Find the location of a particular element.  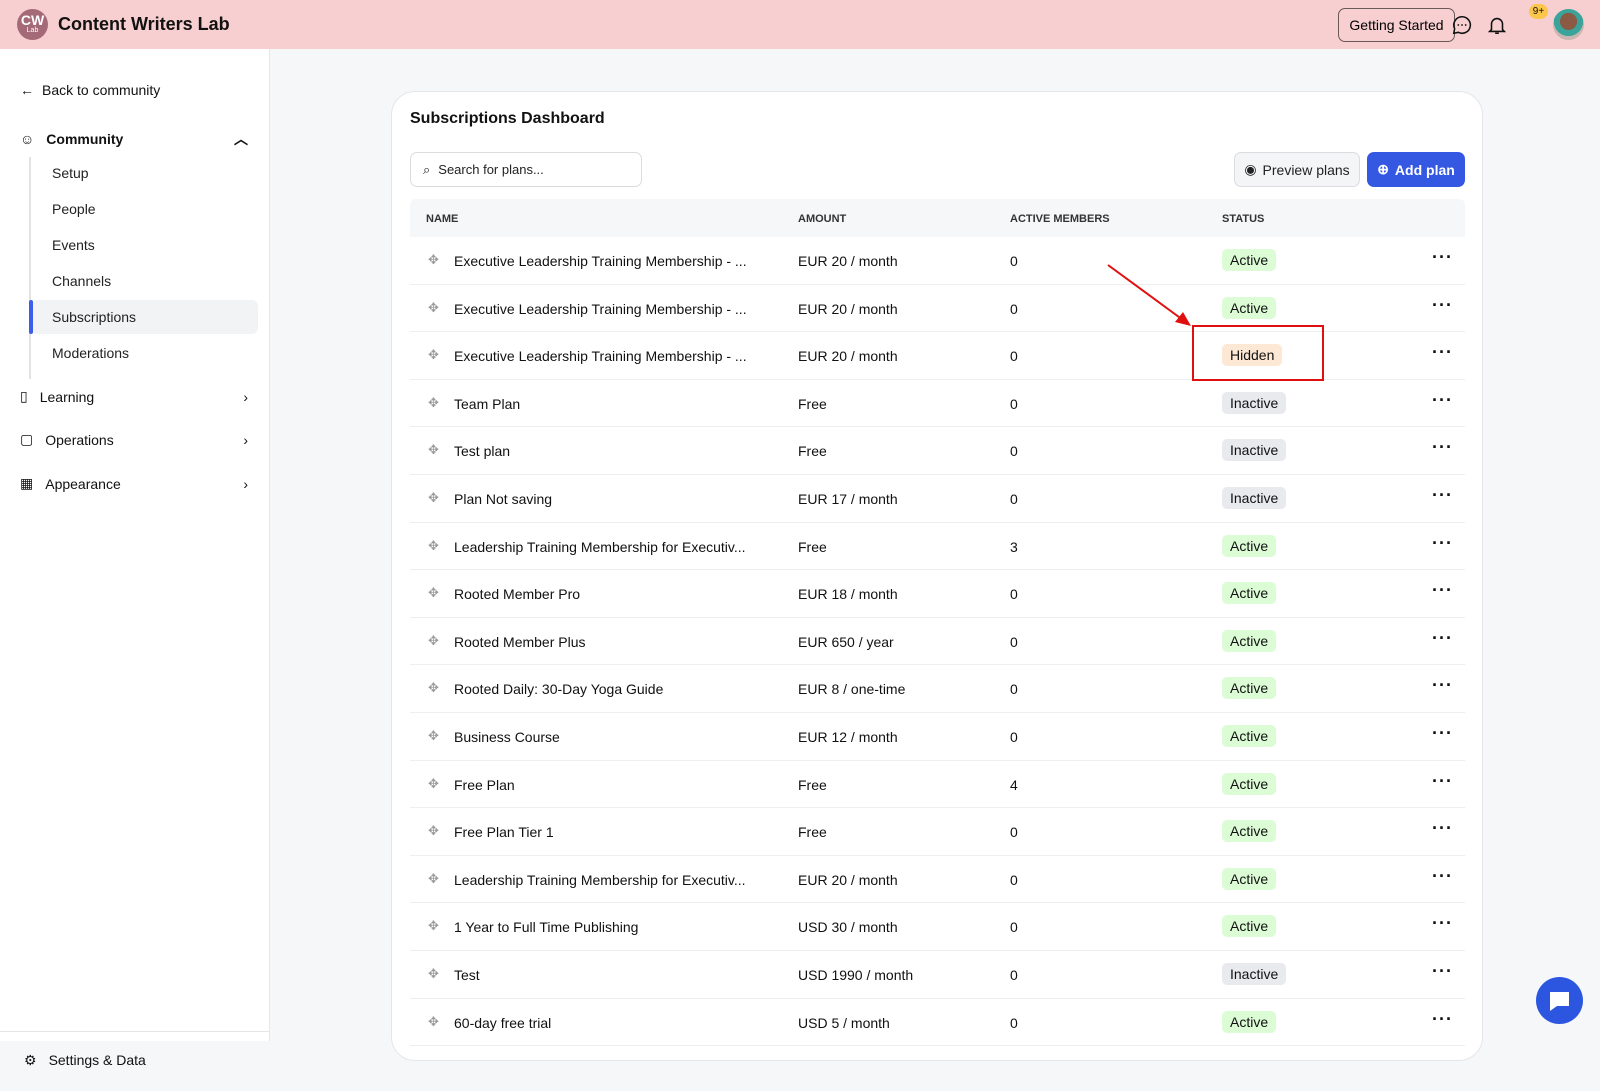

column-header-active-members: ACTIVE MEMBERS is located at coordinates (1060, 219).